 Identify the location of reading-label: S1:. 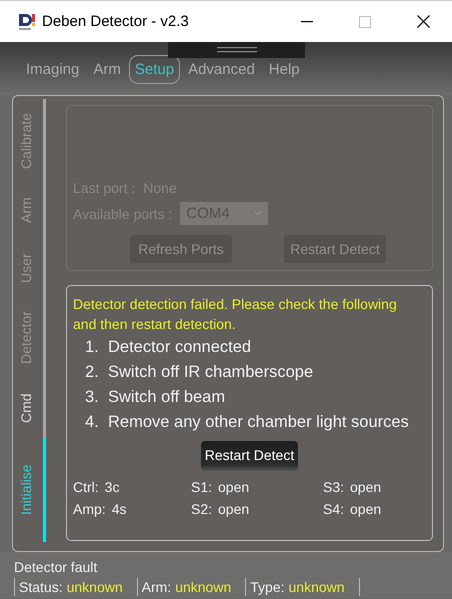
(201, 487).